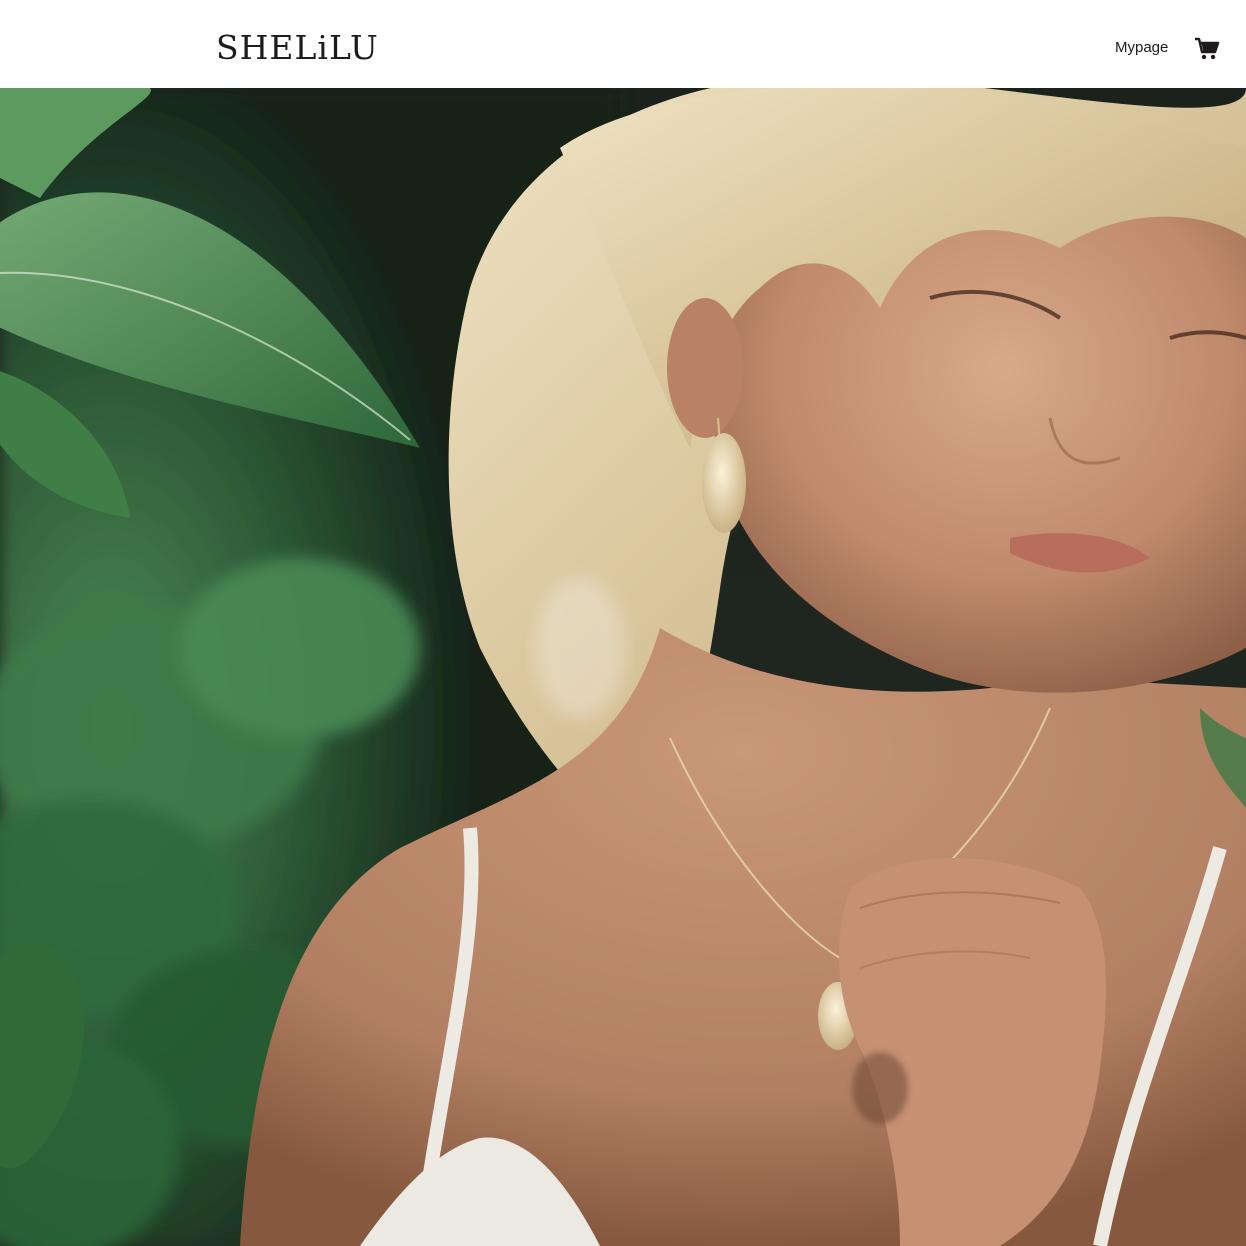 This screenshot has height=1246, width=1246. Describe the element at coordinates (623, 44) in the screenshot. I see `site-header: SHELiLU Mypage` at that location.